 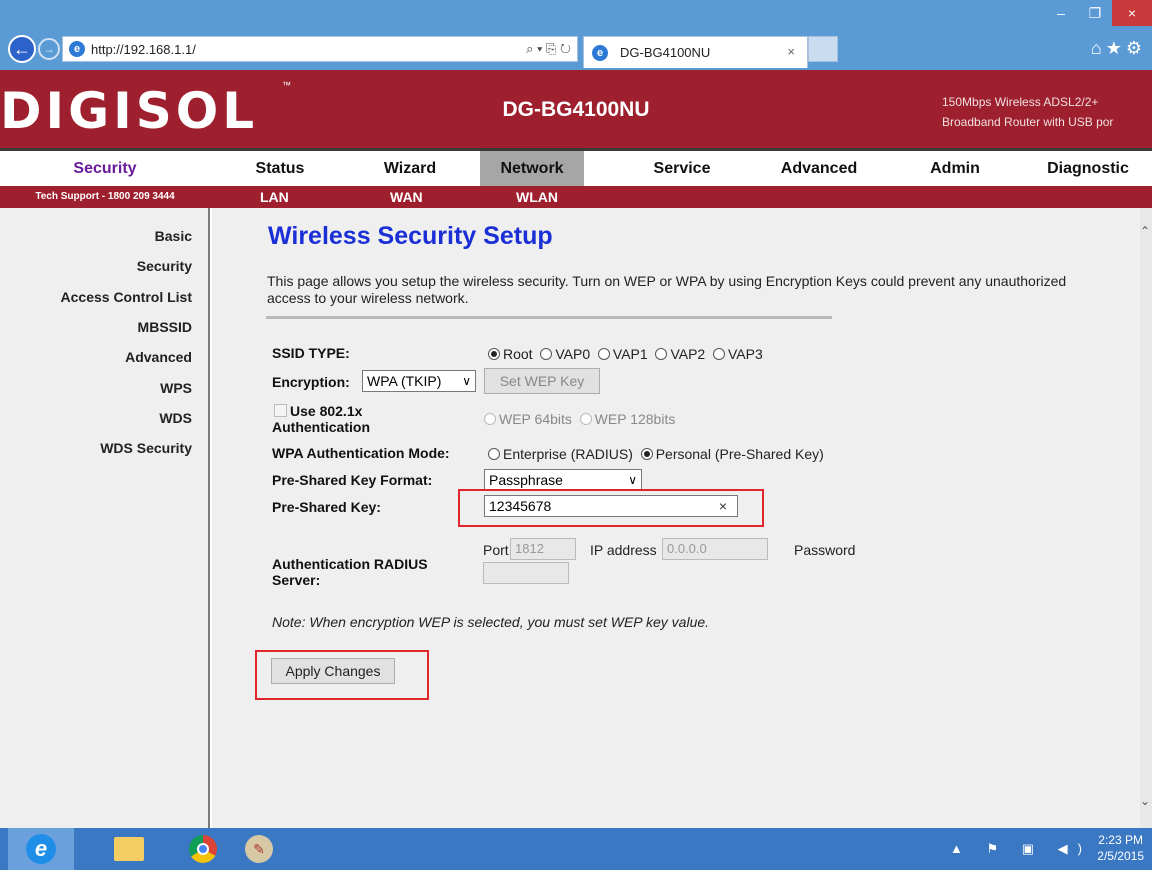 I want to click on radio-vap0, so click(x=546, y=354).